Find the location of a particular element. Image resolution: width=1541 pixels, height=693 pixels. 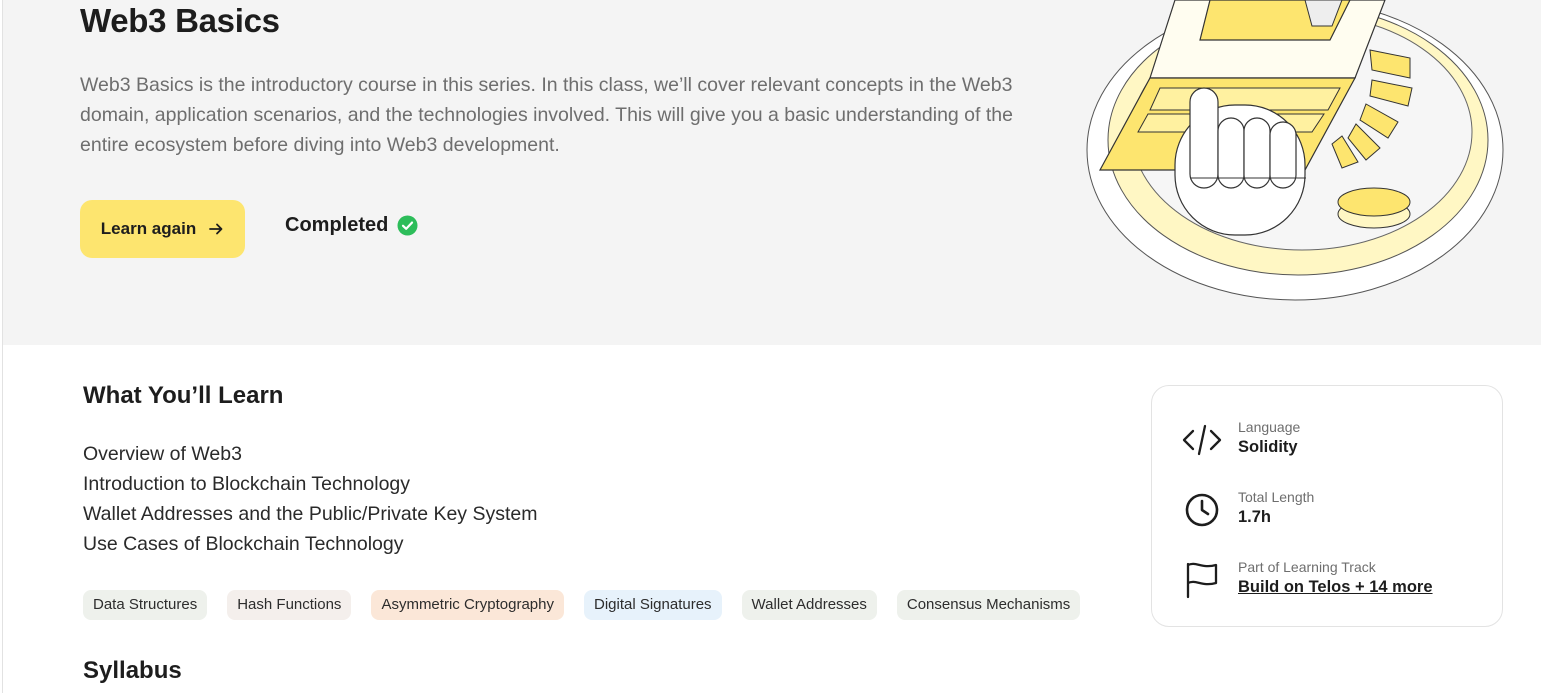

length-row: Total Length 1.7h is located at coordinates (1248, 509).